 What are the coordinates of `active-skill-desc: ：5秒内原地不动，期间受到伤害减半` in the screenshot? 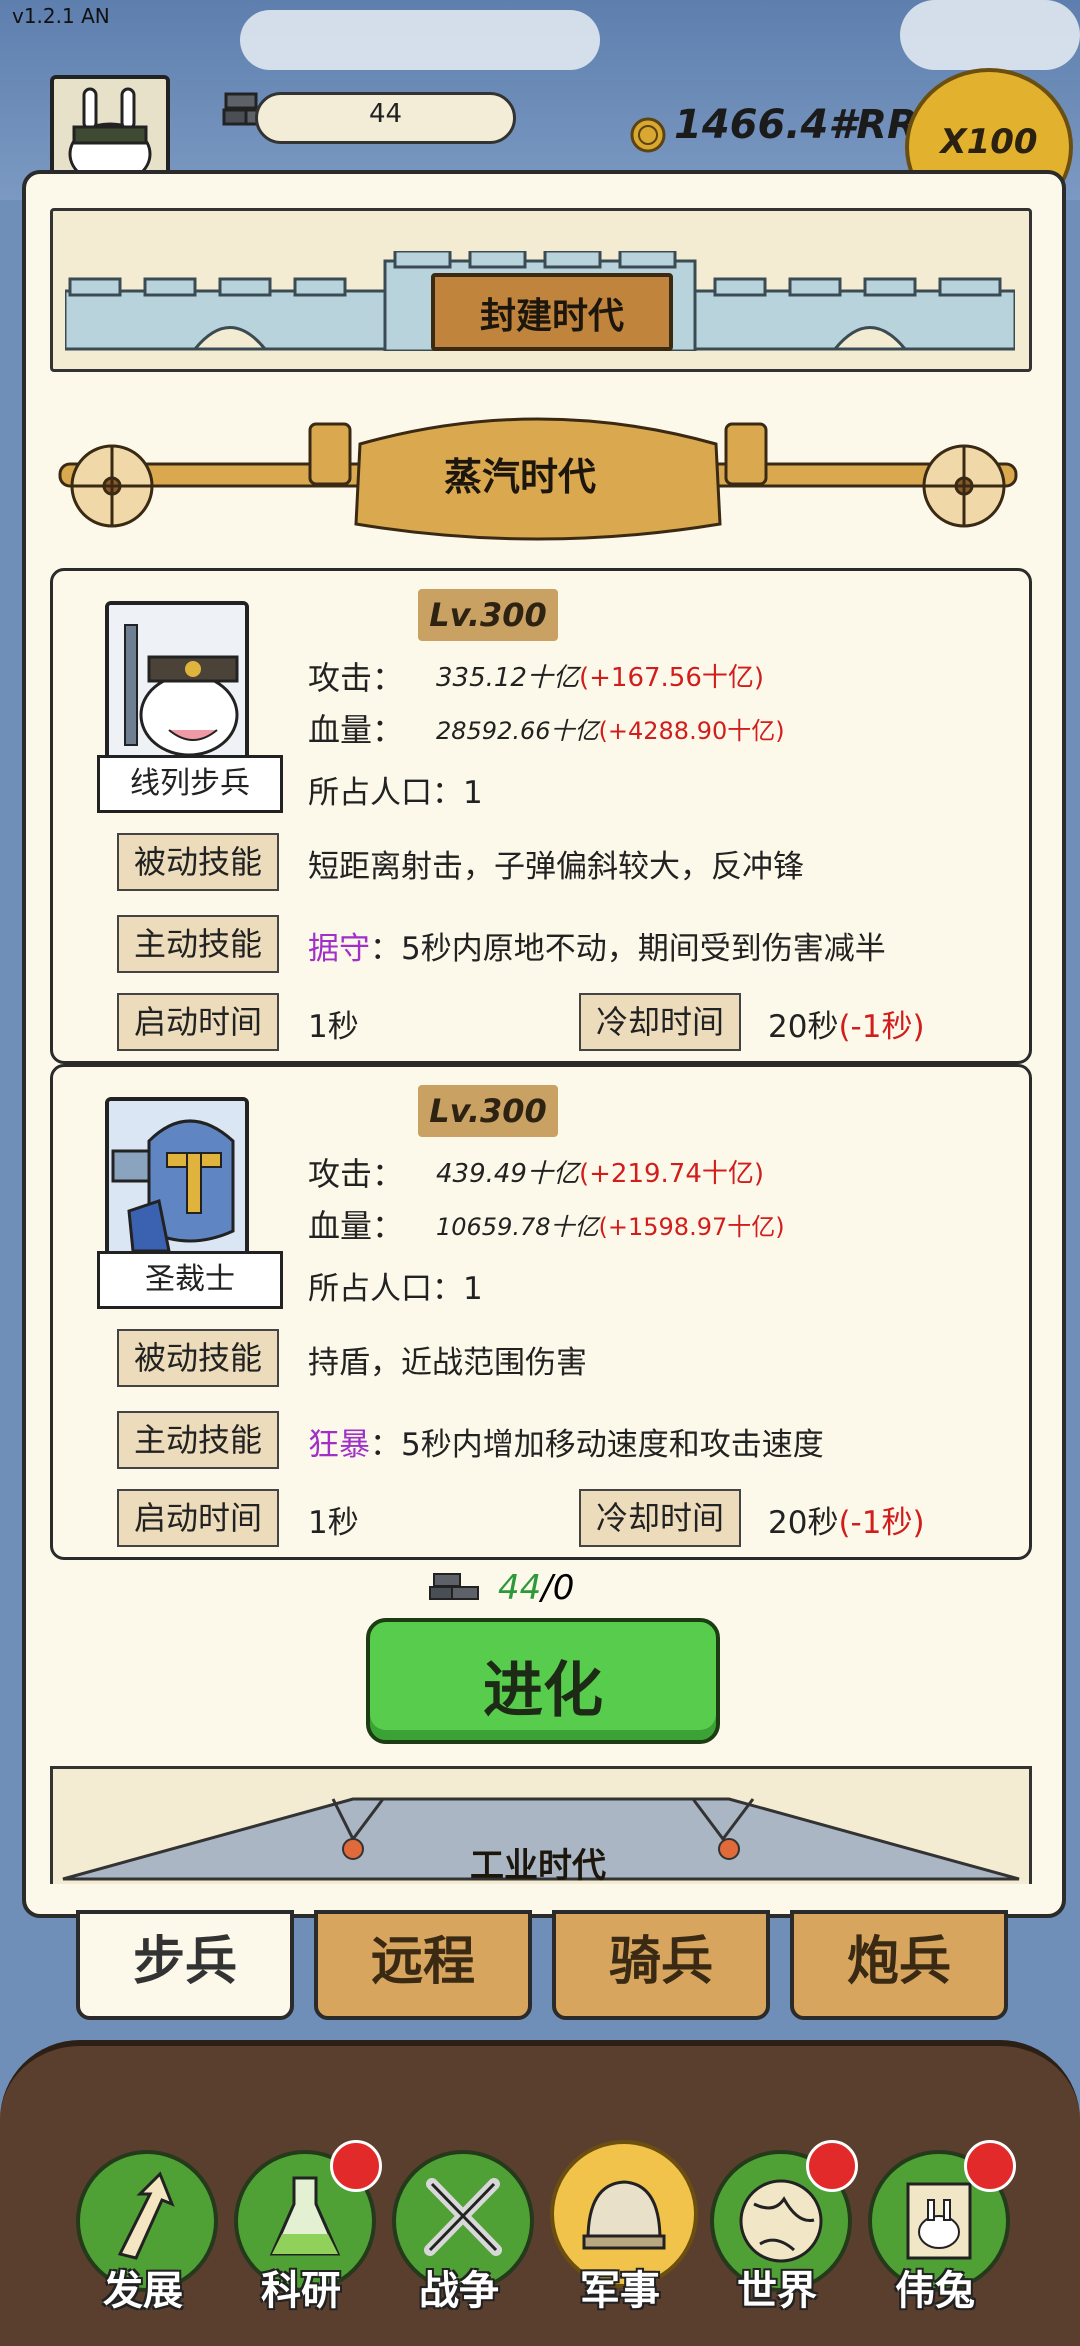 It's located at (628, 949).